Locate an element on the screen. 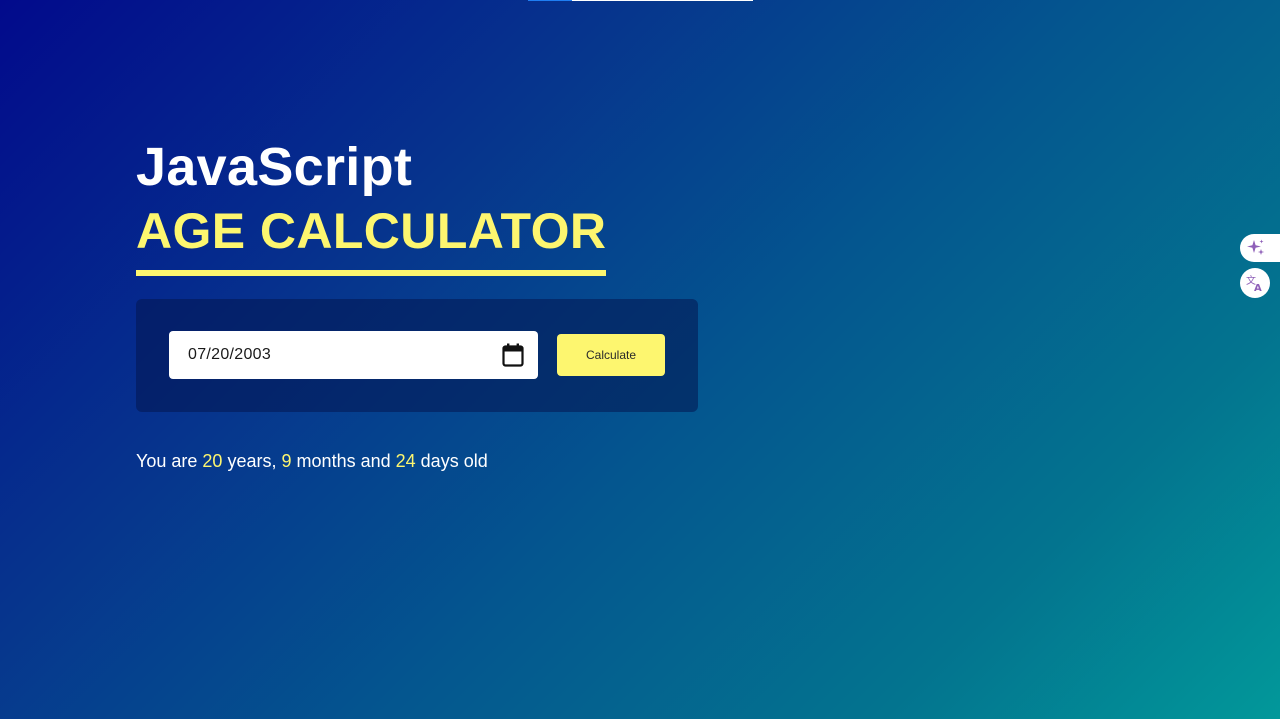  loading-bar-track is located at coordinates (662, 0).